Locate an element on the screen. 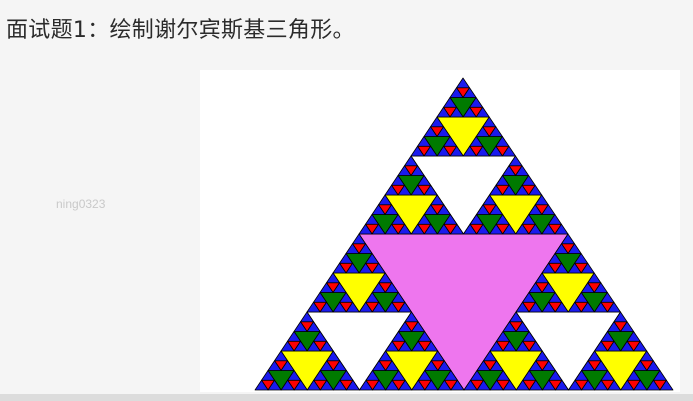 This screenshot has width=693, height=401. watermark-text: ning0323 is located at coordinates (81, 204).